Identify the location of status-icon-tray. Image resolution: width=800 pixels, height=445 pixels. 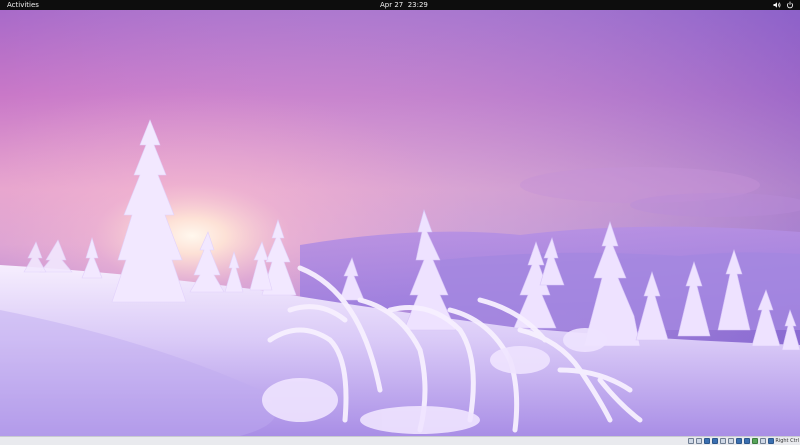
(731, 441).